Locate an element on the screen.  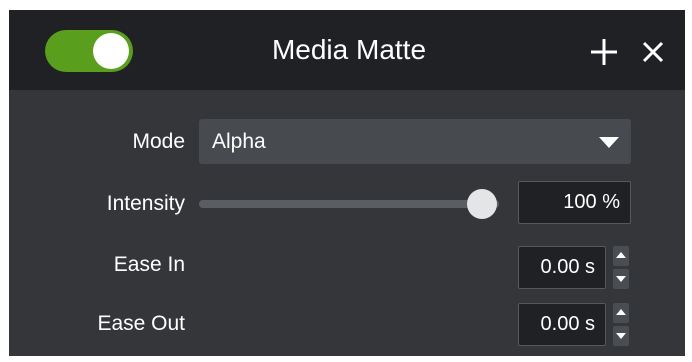
enable-toggle is located at coordinates (89, 51).